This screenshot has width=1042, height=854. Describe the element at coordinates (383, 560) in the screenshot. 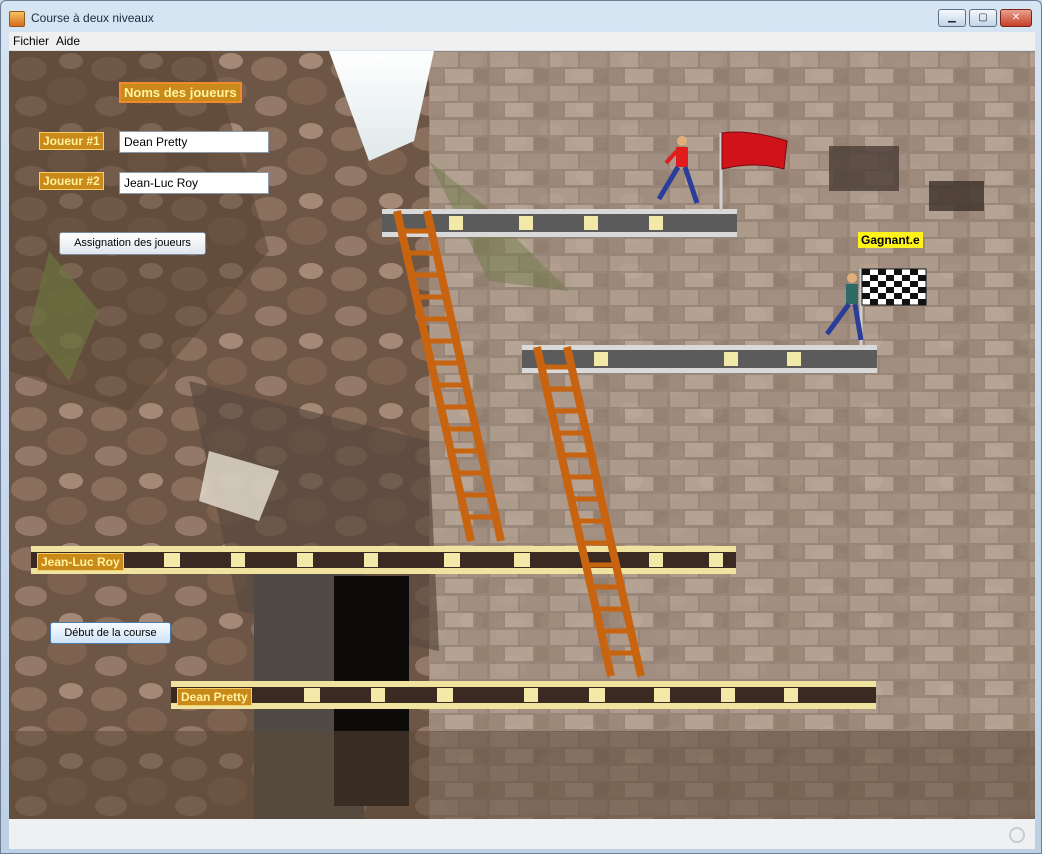

I see `bottom-beam-lane2` at that location.